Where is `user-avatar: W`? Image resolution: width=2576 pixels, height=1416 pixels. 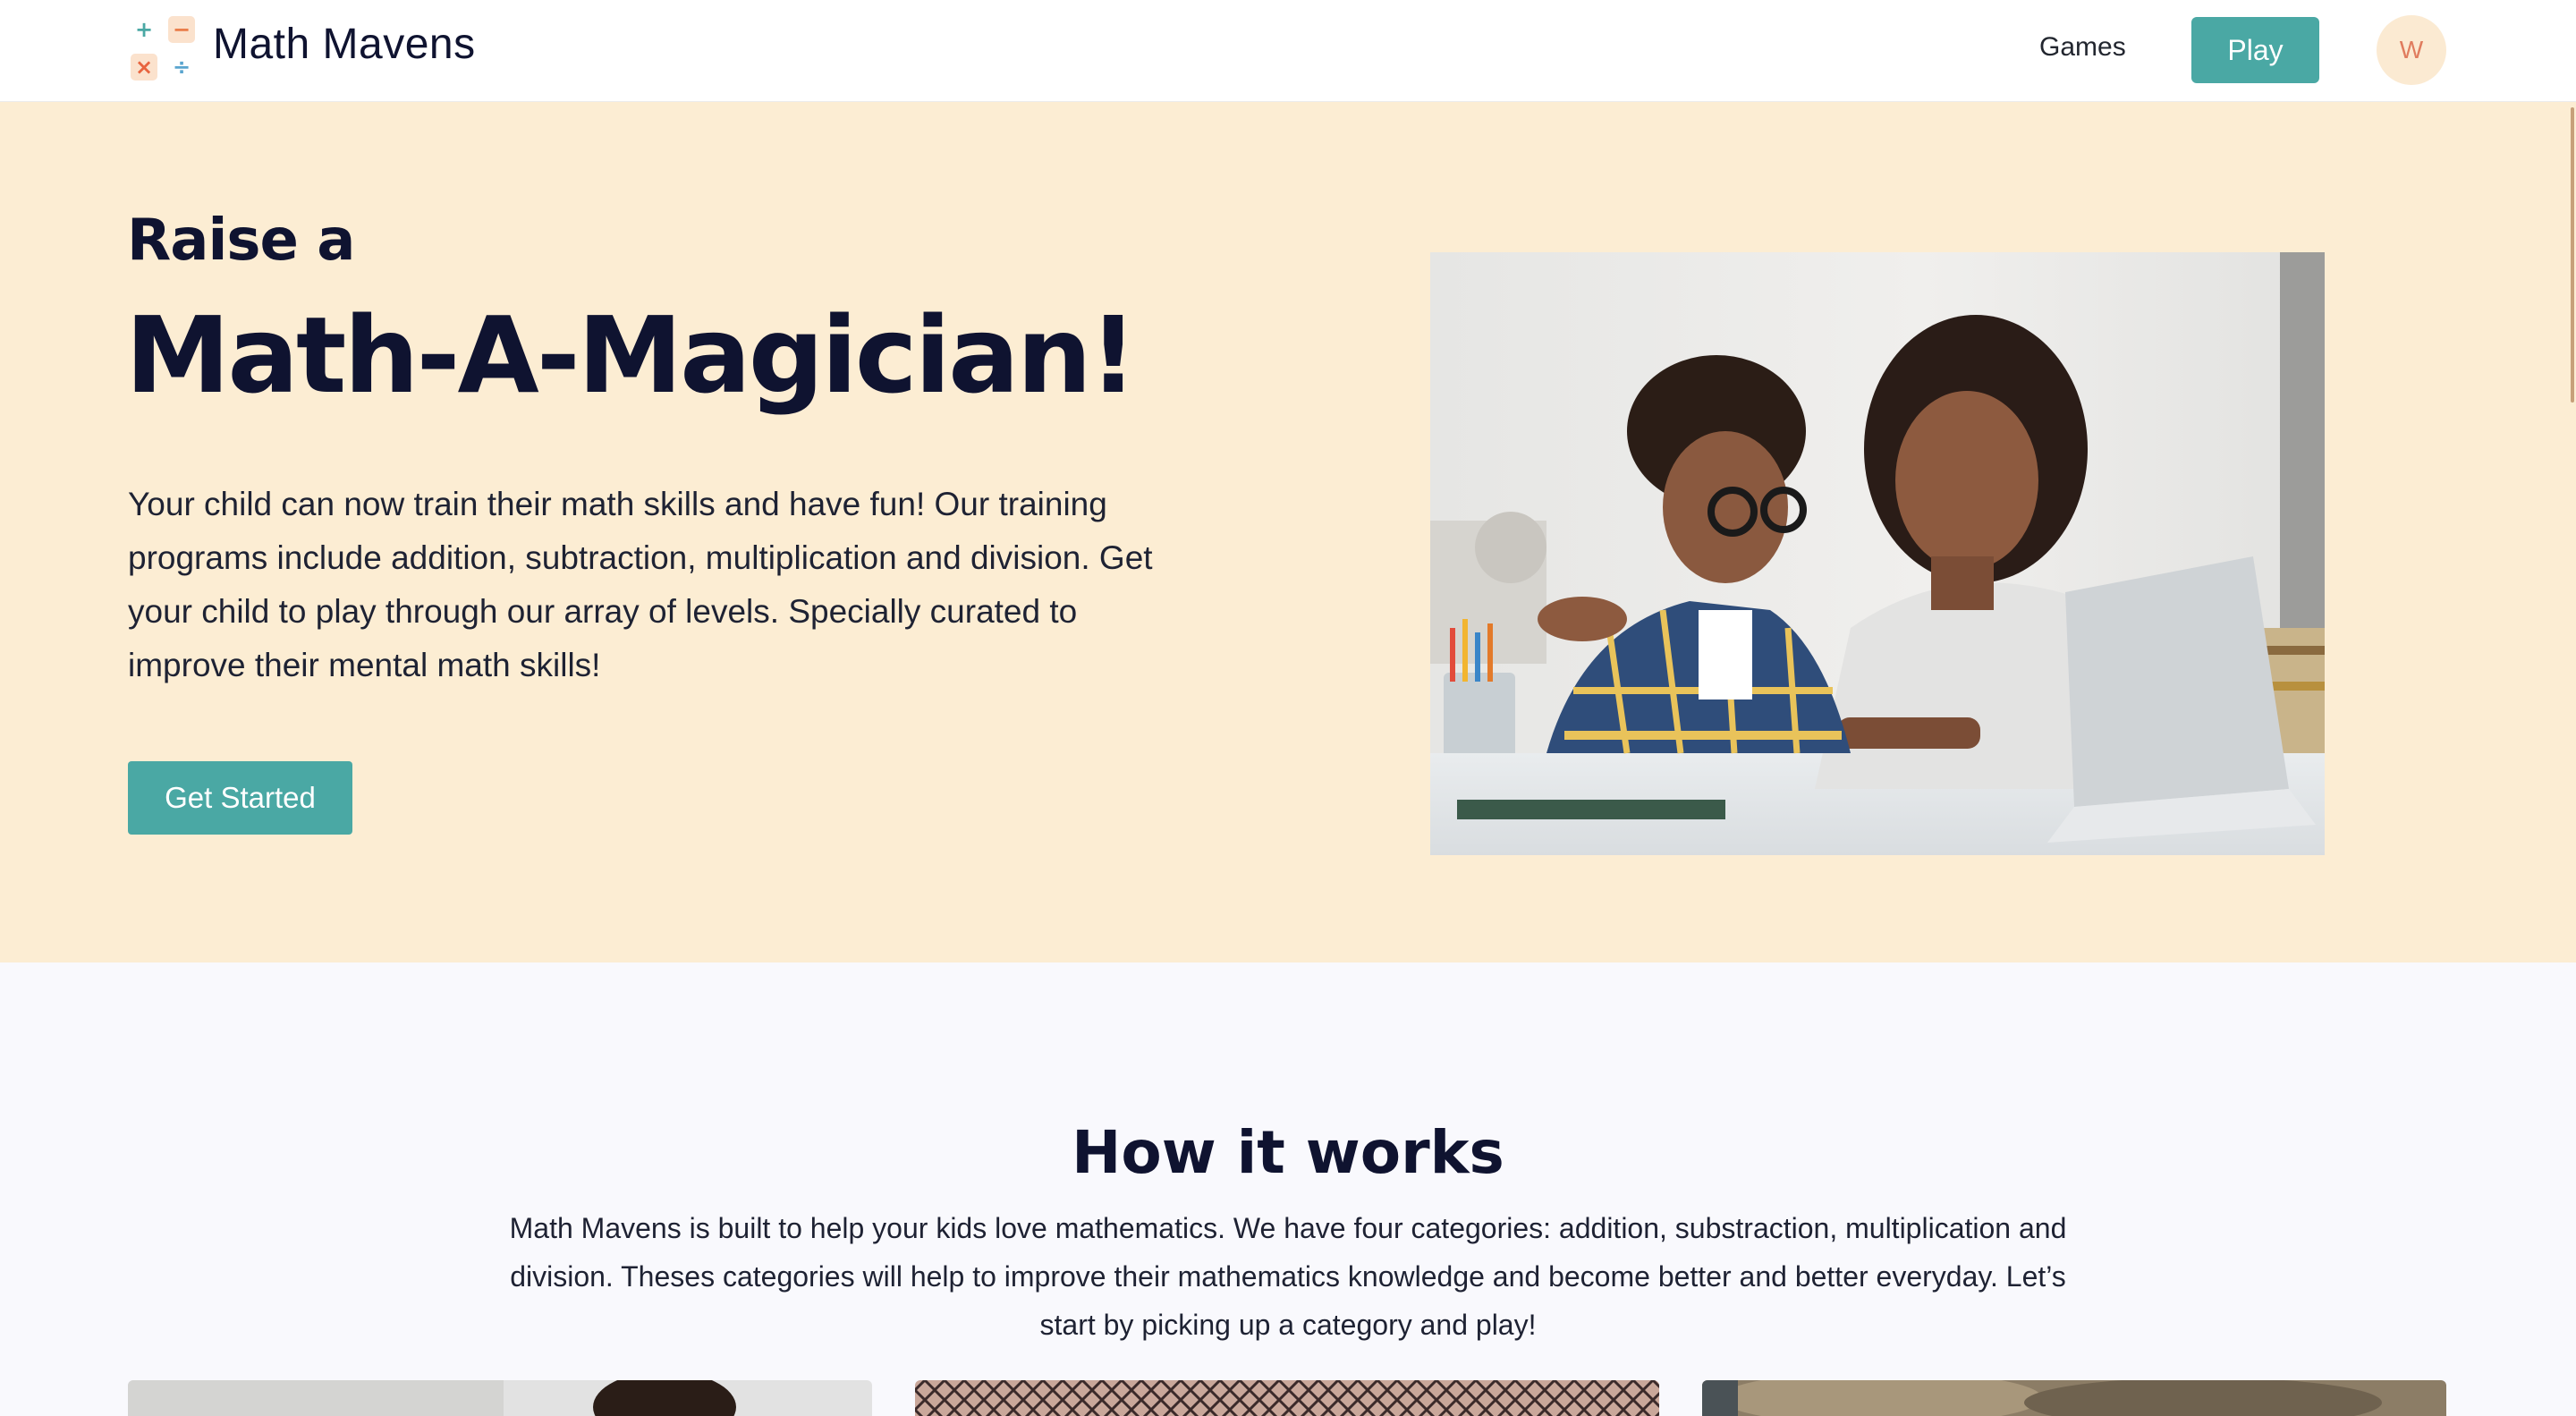
user-avatar: W is located at coordinates (2411, 50).